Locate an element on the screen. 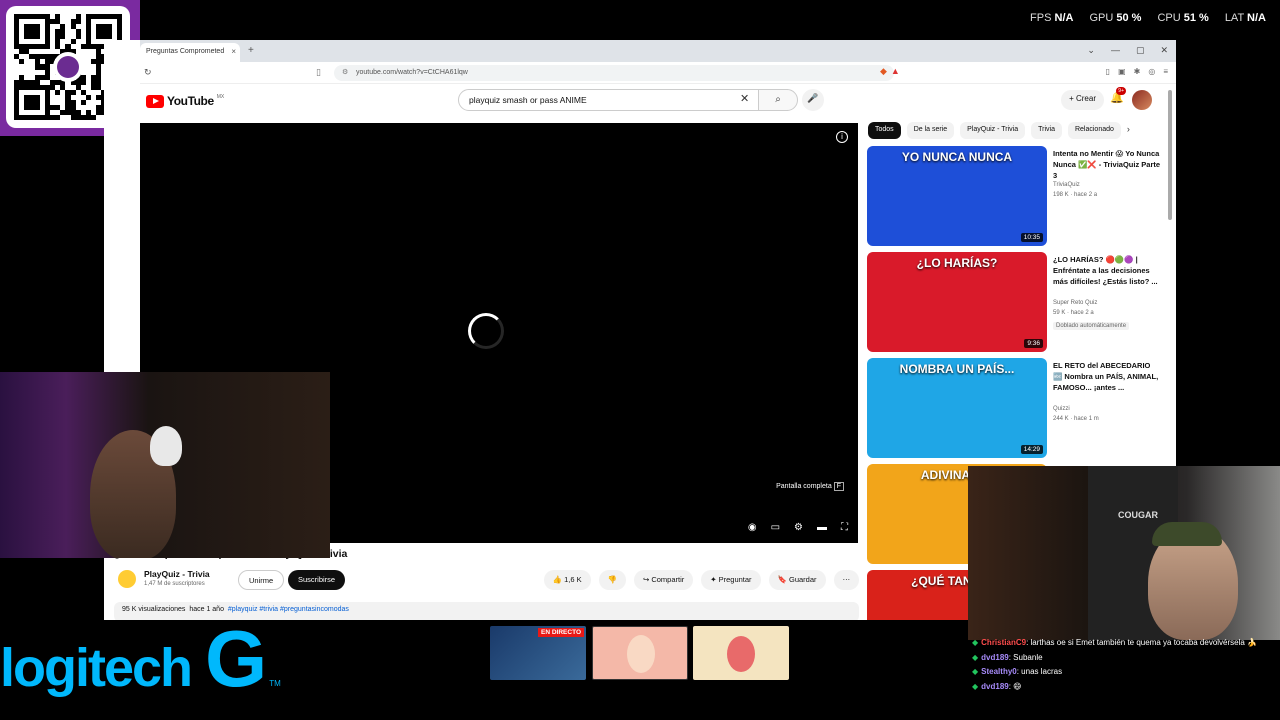 This screenshot has width=1280, height=720. cap-icon is located at coordinates (1187, 534).